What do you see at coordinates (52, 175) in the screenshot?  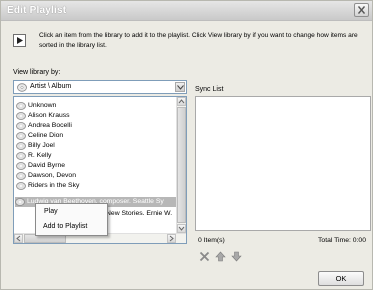 I see `list-item-label: Dawson, Devon` at bounding box center [52, 175].